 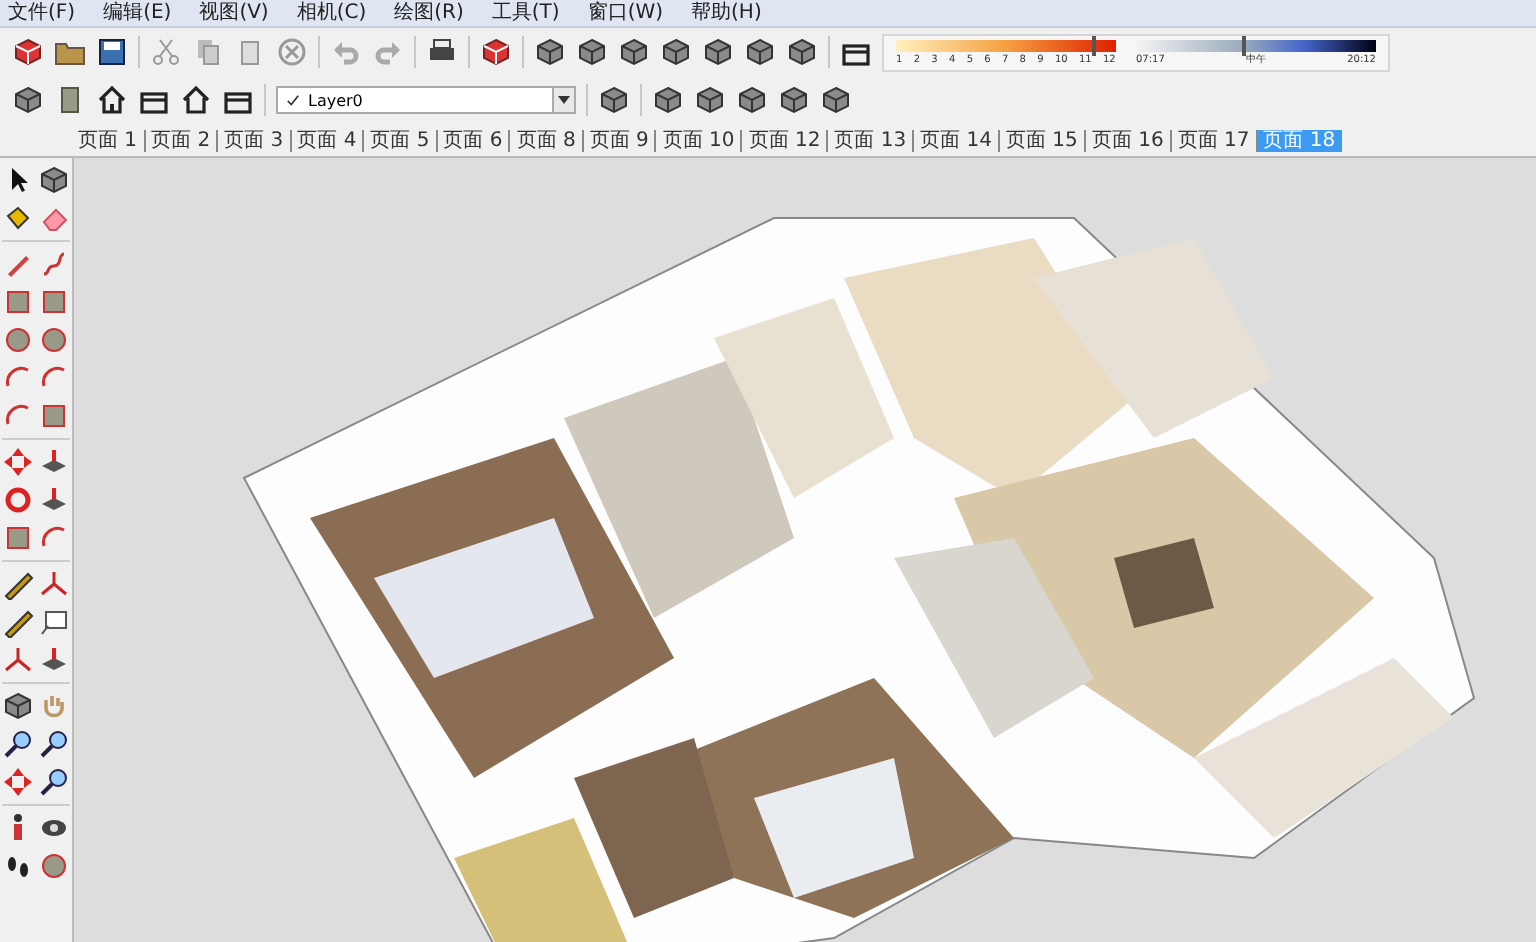 What do you see at coordinates (18, 462) in the screenshot?
I see `move-icon` at bounding box center [18, 462].